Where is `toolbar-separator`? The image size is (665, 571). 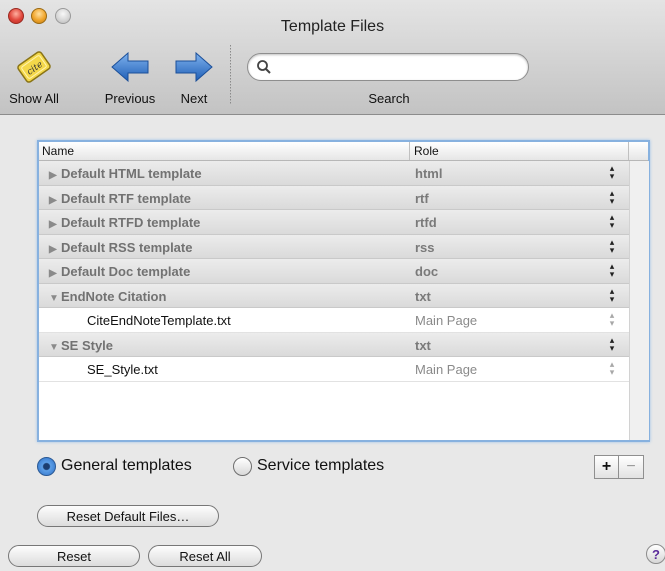
toolbar-separator is located at coordinates (230, 75).